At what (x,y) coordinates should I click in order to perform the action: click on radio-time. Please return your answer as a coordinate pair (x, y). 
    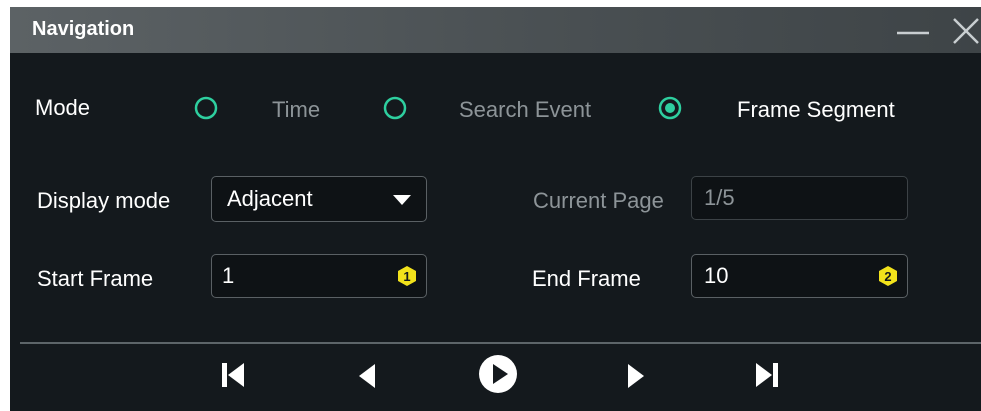
    Looking at the image, I should click on (206, 108).